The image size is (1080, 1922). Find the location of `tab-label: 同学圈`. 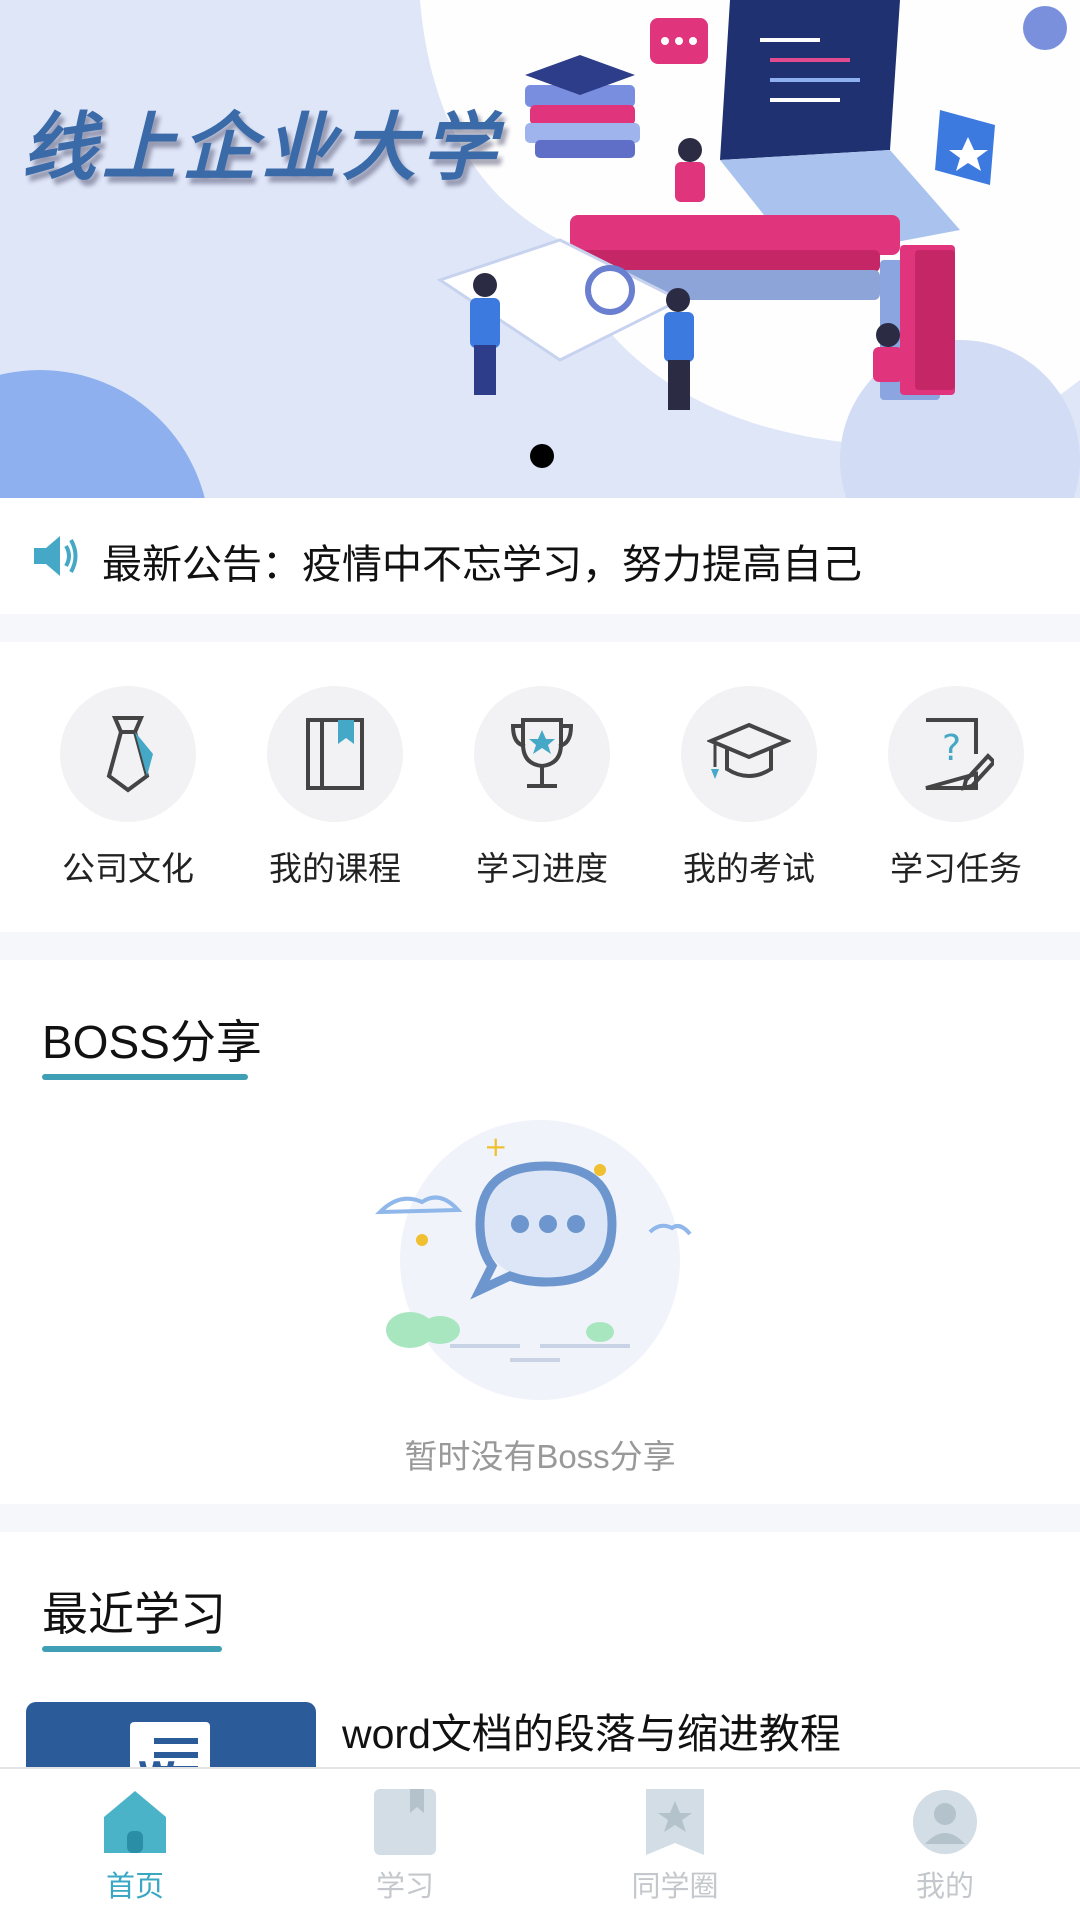

tab-label: 同学圈 is located at coordinates (675, 1887).